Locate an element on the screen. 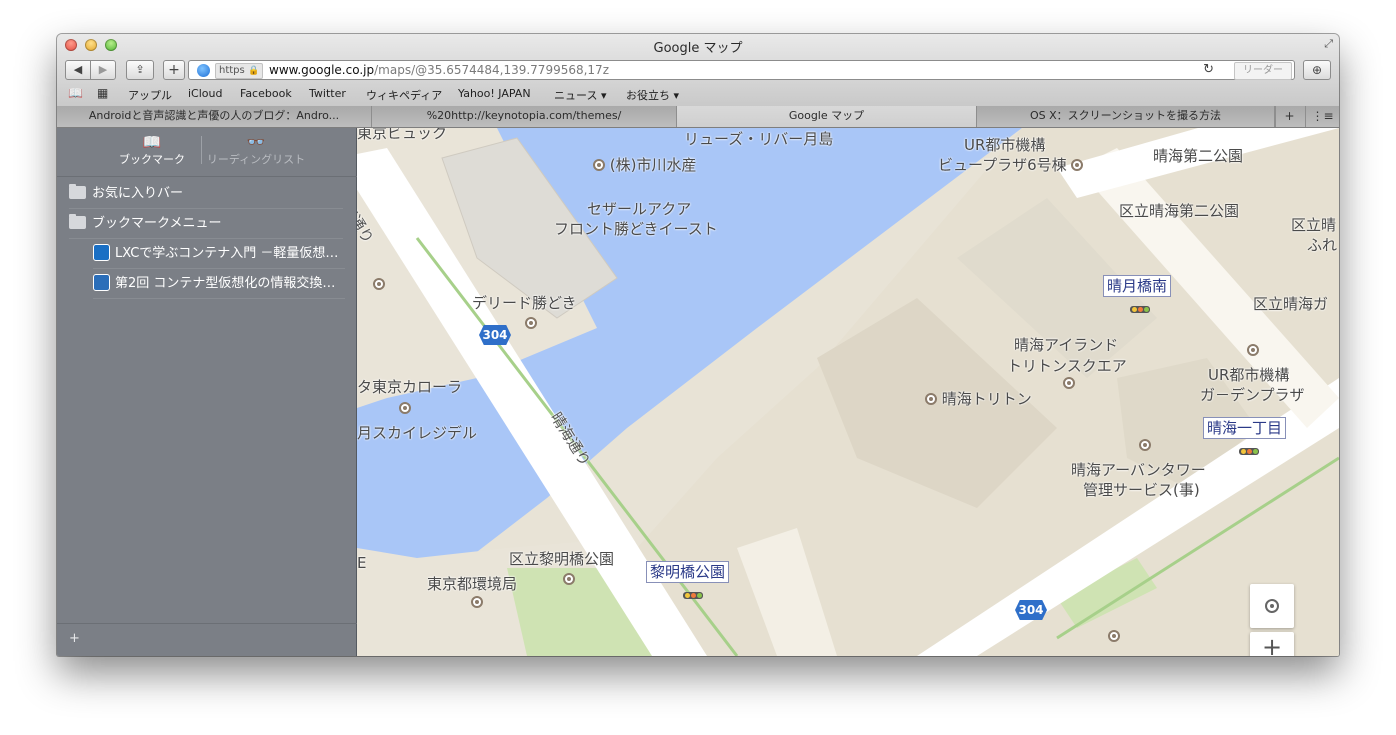  map-label-kuritsu-park2: 区立晴海第二公園 is located at coordinates (1179, 211).